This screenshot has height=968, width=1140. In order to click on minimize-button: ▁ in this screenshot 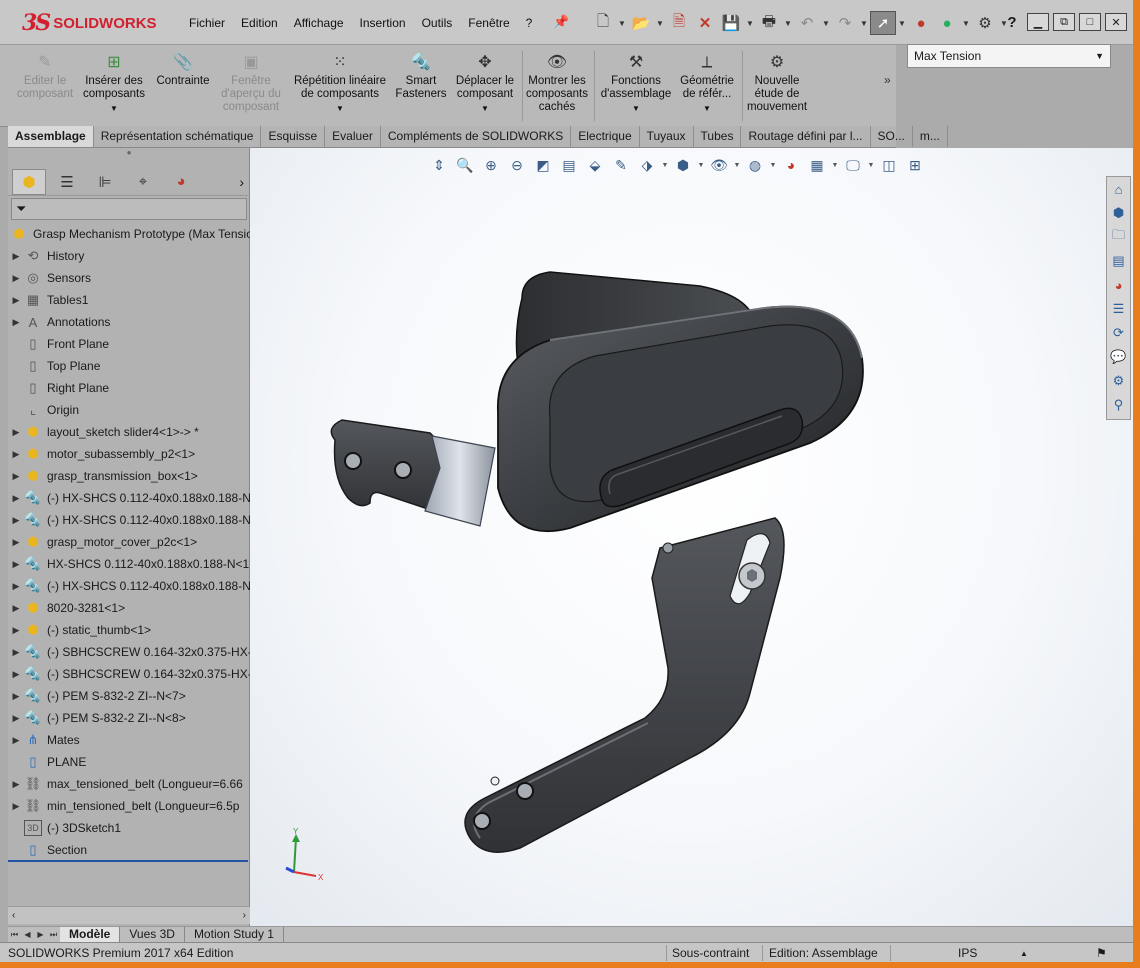, I will do `click(1038, 22)`.